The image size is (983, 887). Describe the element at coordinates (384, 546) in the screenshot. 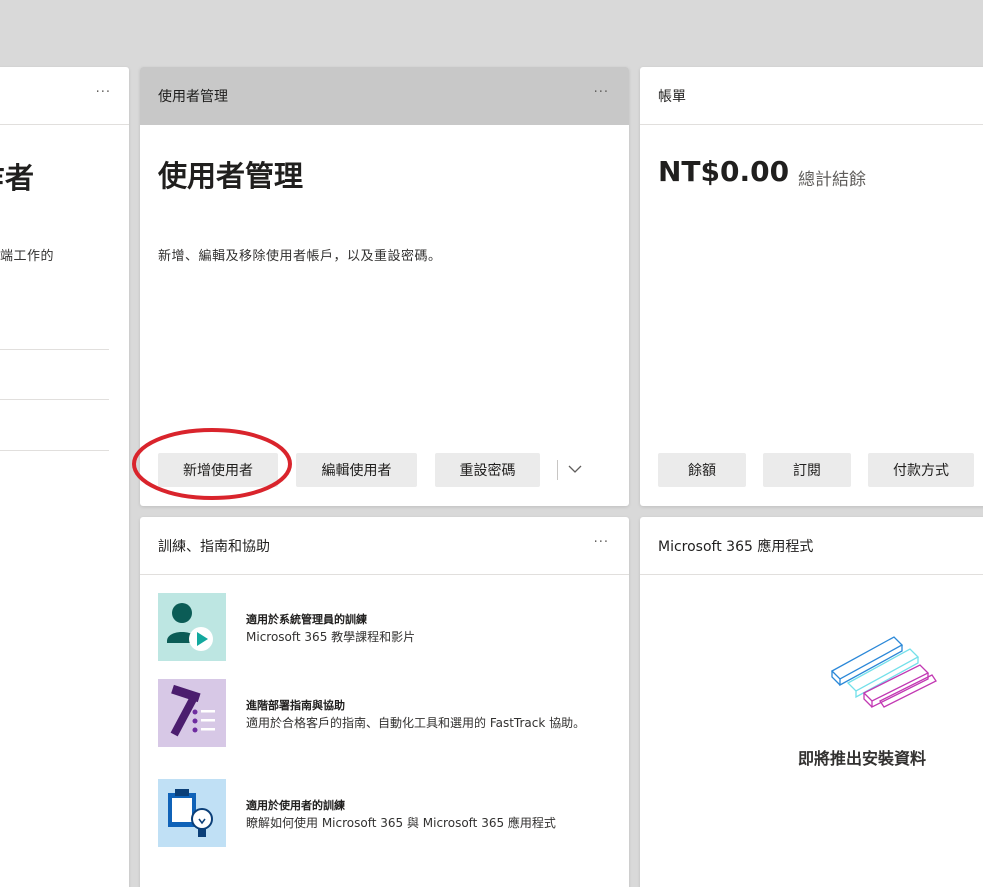

I see `card-header: 訓練、指南和協助 ···` at that location.